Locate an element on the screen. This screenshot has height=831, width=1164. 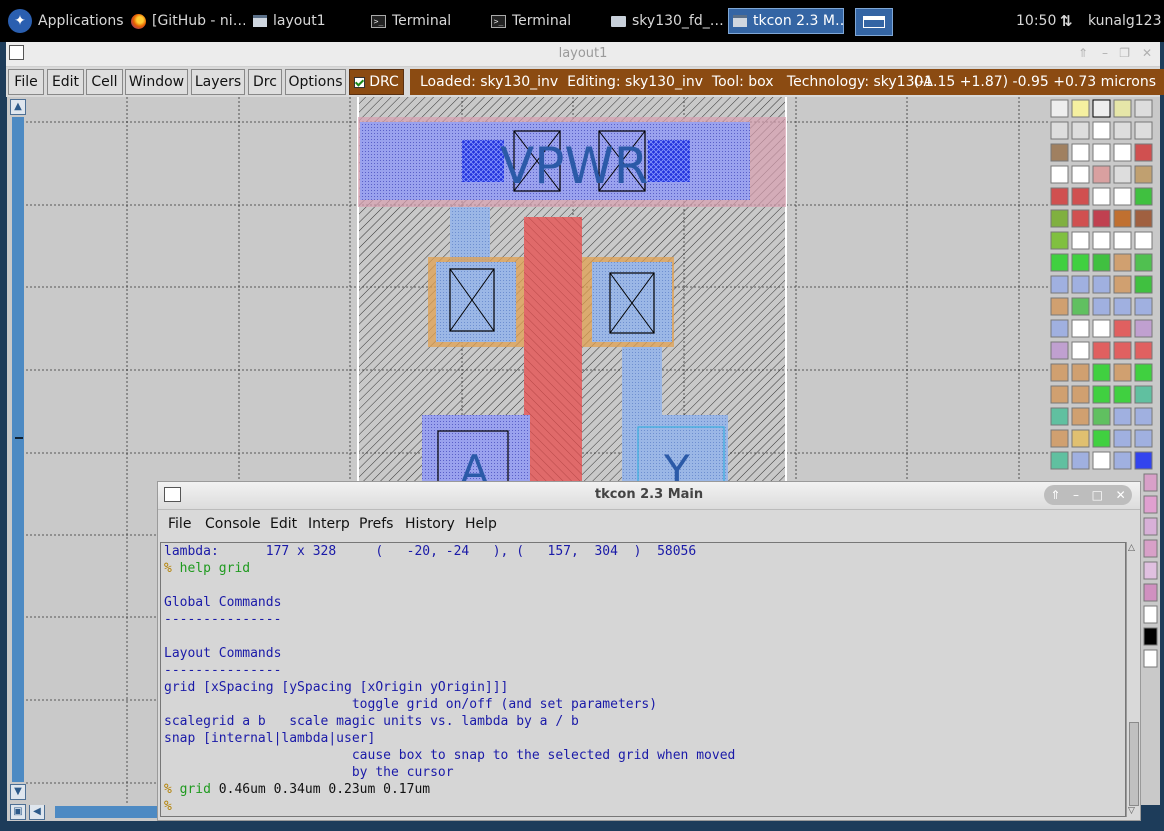
task-label: layout1 is located at coordinates (299, 21).